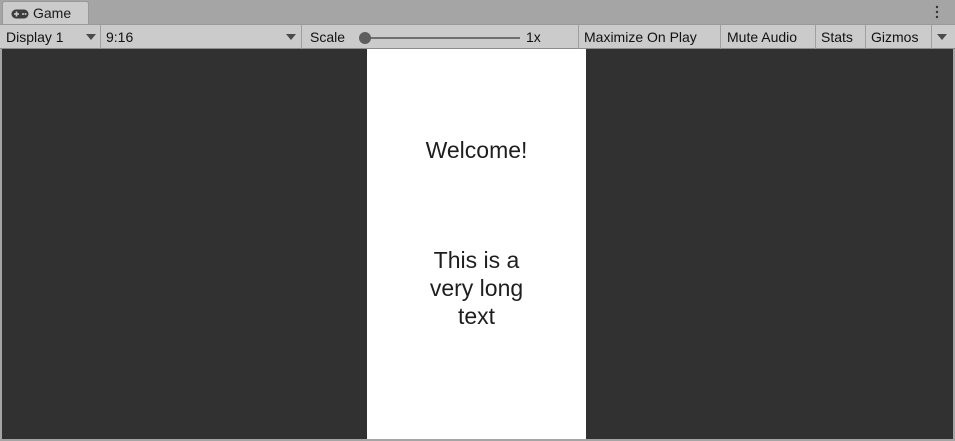 The width and height of the screenshot is (955, 441). Describe the element at coordinates (533, 37) in the screenshot. I see `scale-value: 1x` at that location.